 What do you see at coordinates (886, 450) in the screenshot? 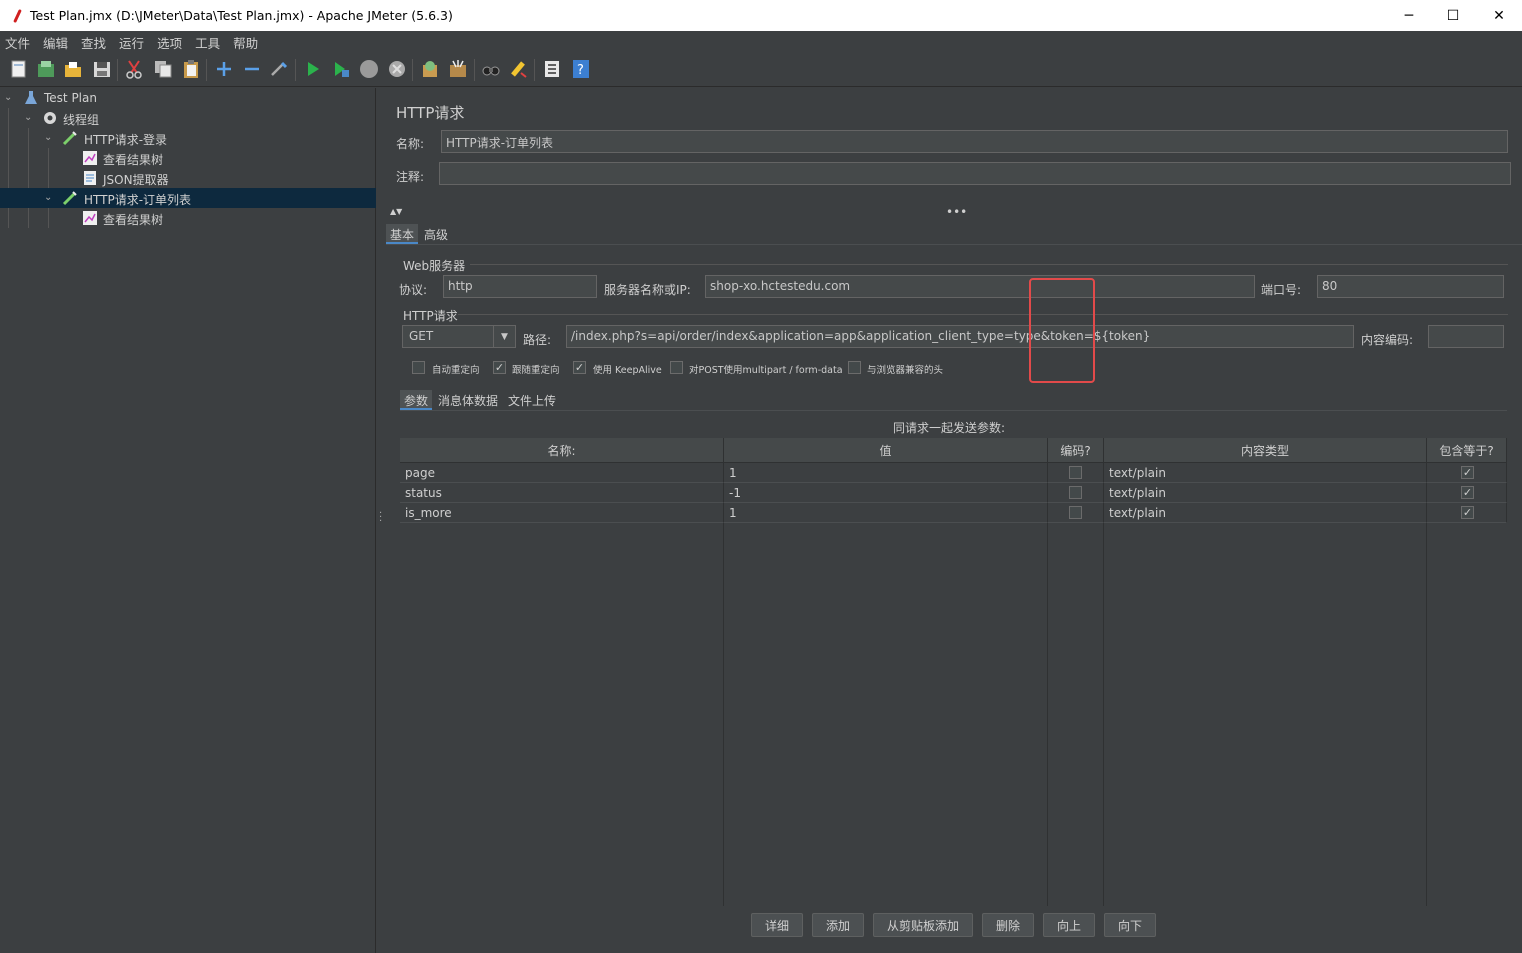
I see `column-header-value: 值` at bounding box center [886, 450].